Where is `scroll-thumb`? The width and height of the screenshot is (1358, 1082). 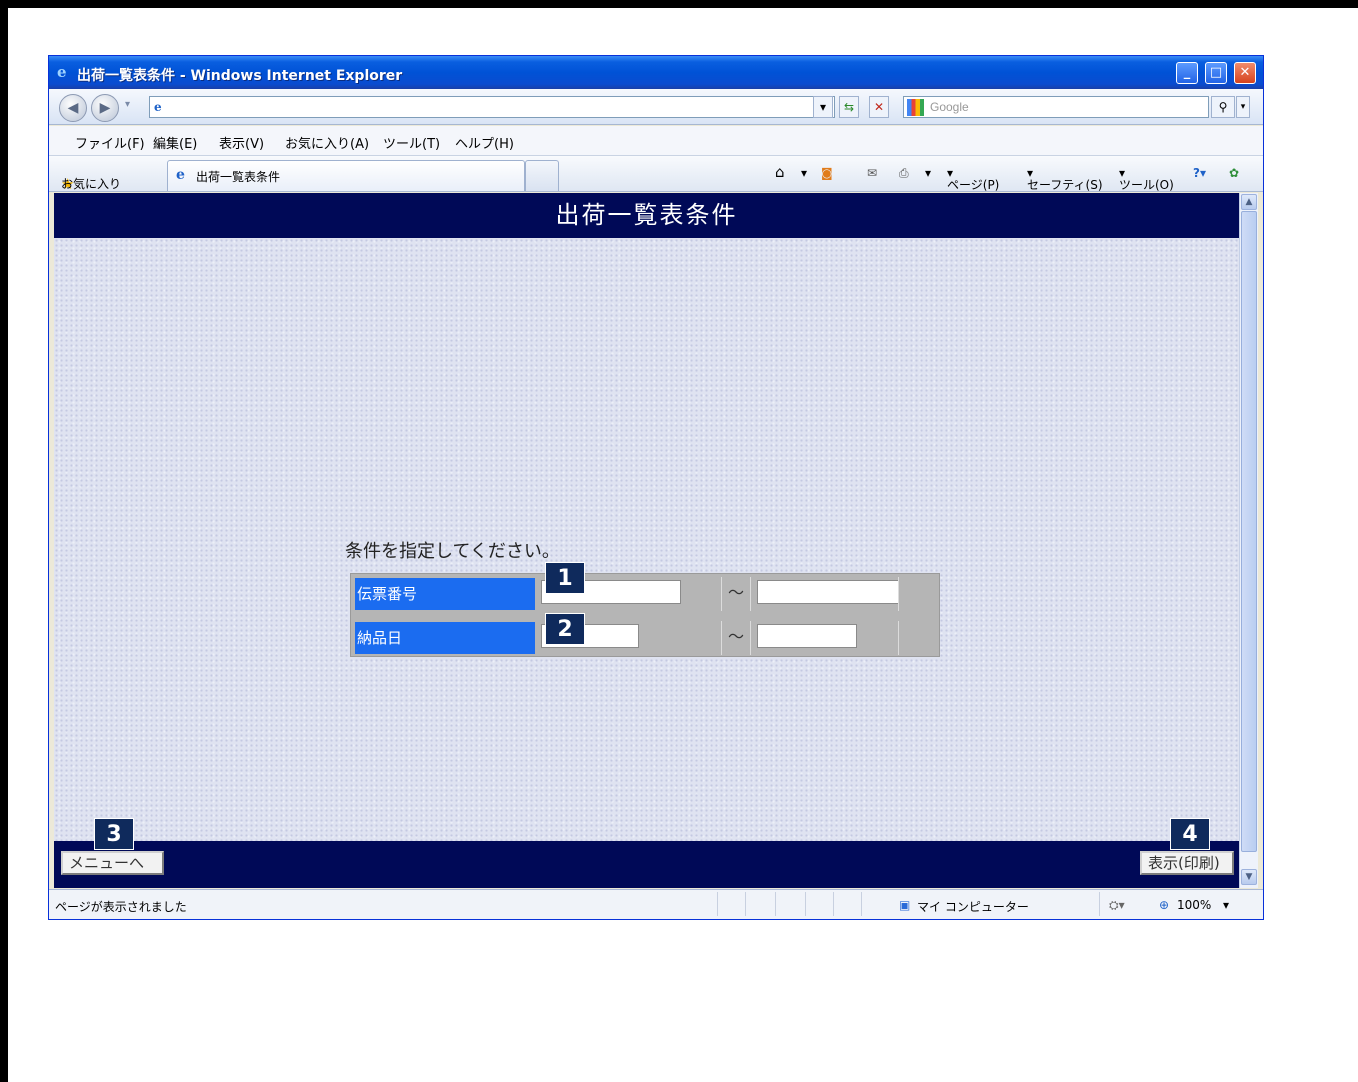 scroll-thumb is located at coordinates (1249, 531).